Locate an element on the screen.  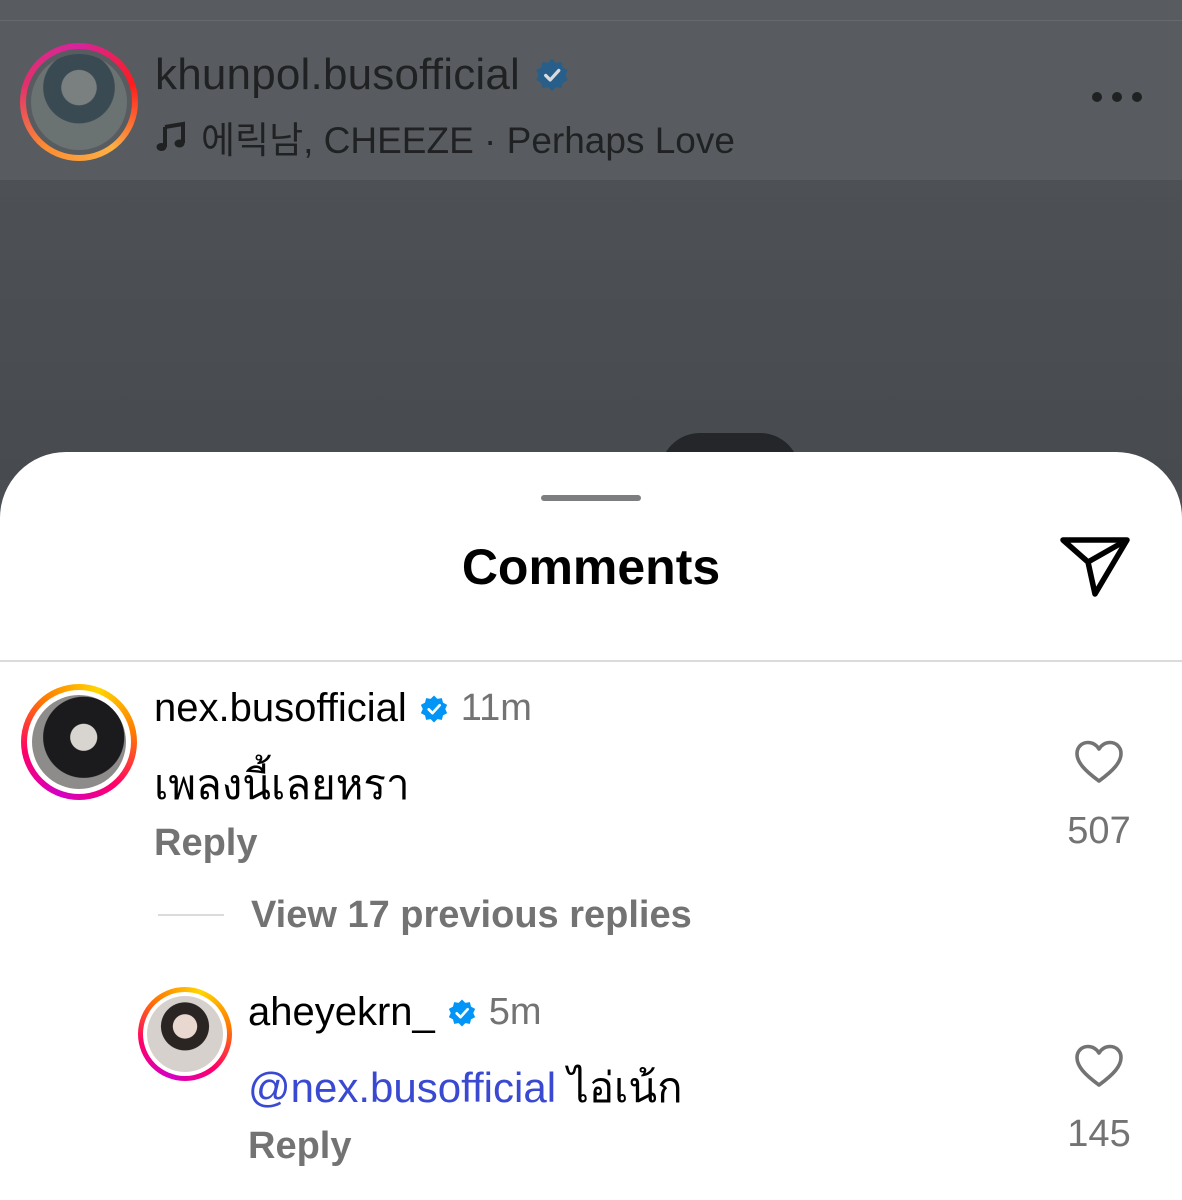
comment-time: 5m is located at coordinates (515, 1012).